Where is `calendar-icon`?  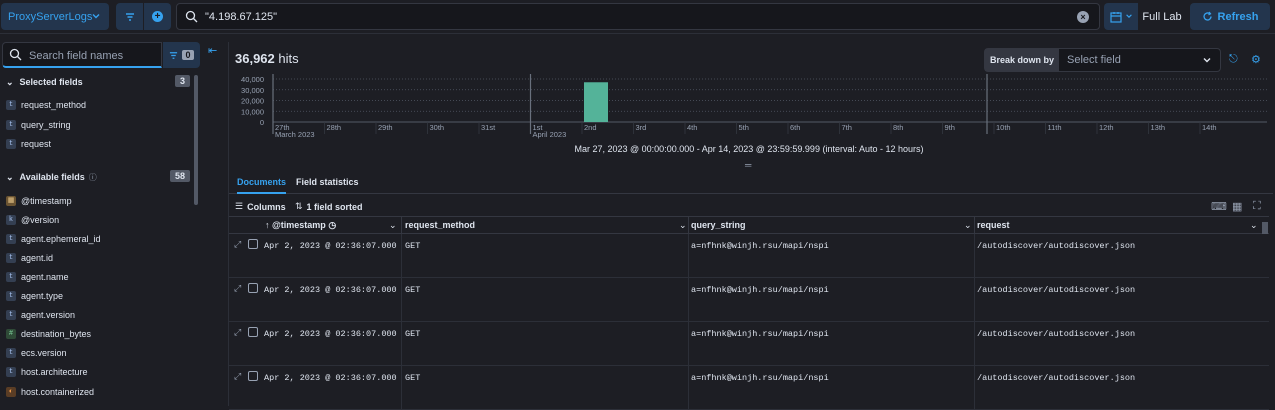
calendar-icon is located at coordinates (1115, 17).